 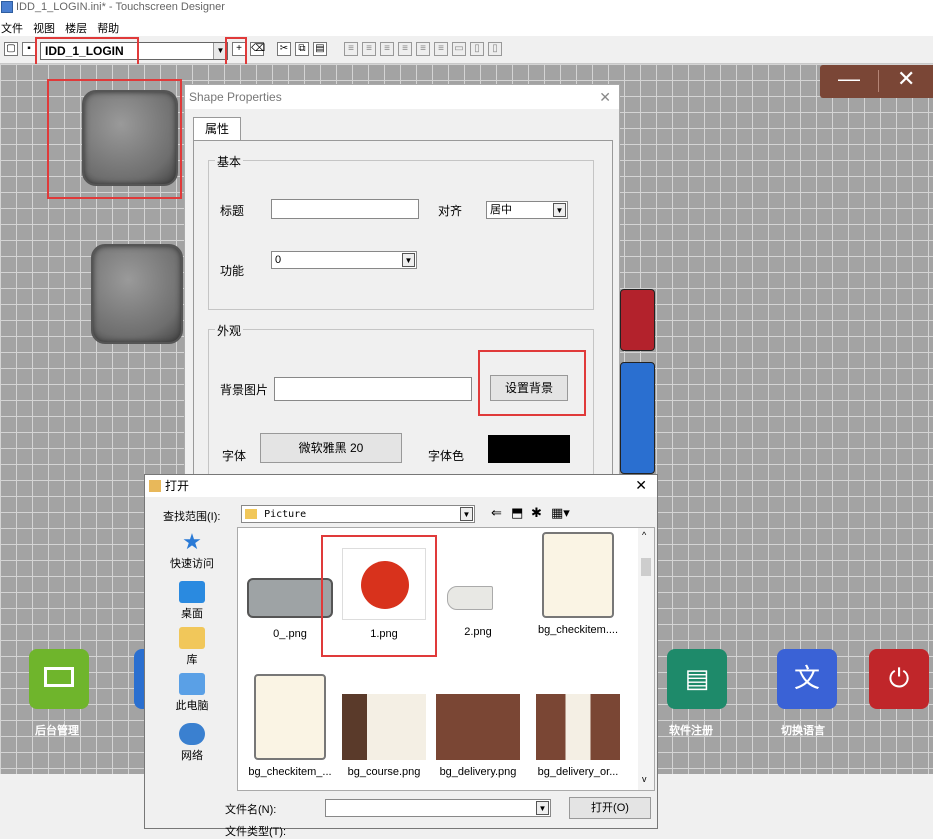 I want to click on places-bar: ★ 快速访问 桌面 库 此电脑 网络, so click(x=192, y=677).